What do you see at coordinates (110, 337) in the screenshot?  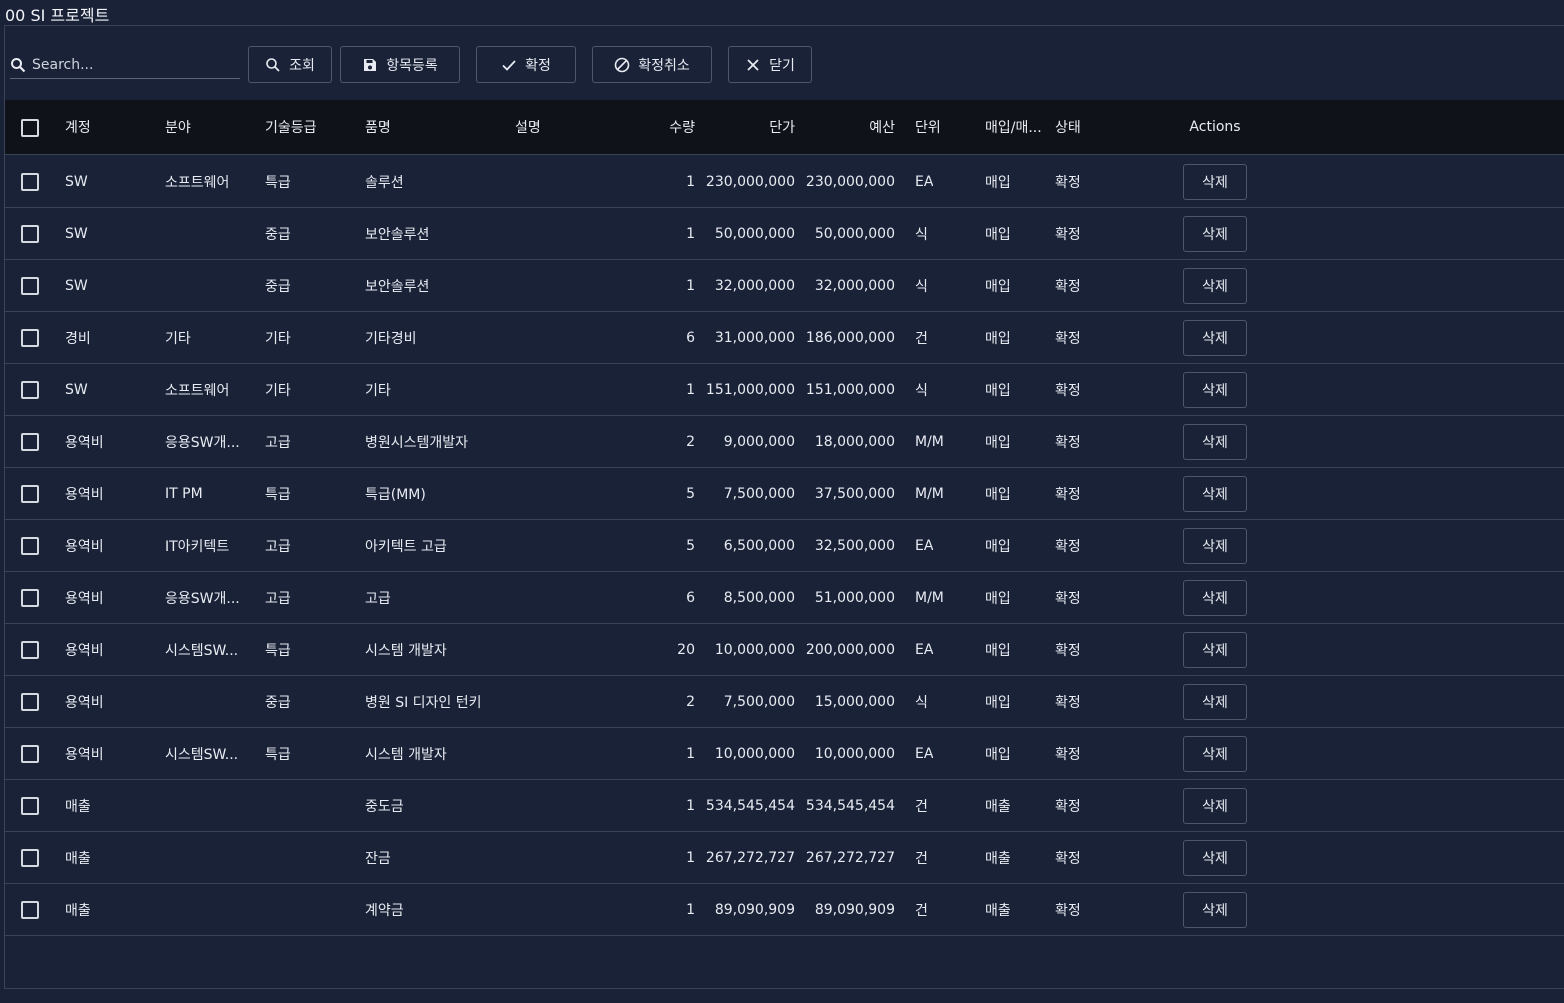 I see `cell-account: 경비` at bounding box center [110, 337].